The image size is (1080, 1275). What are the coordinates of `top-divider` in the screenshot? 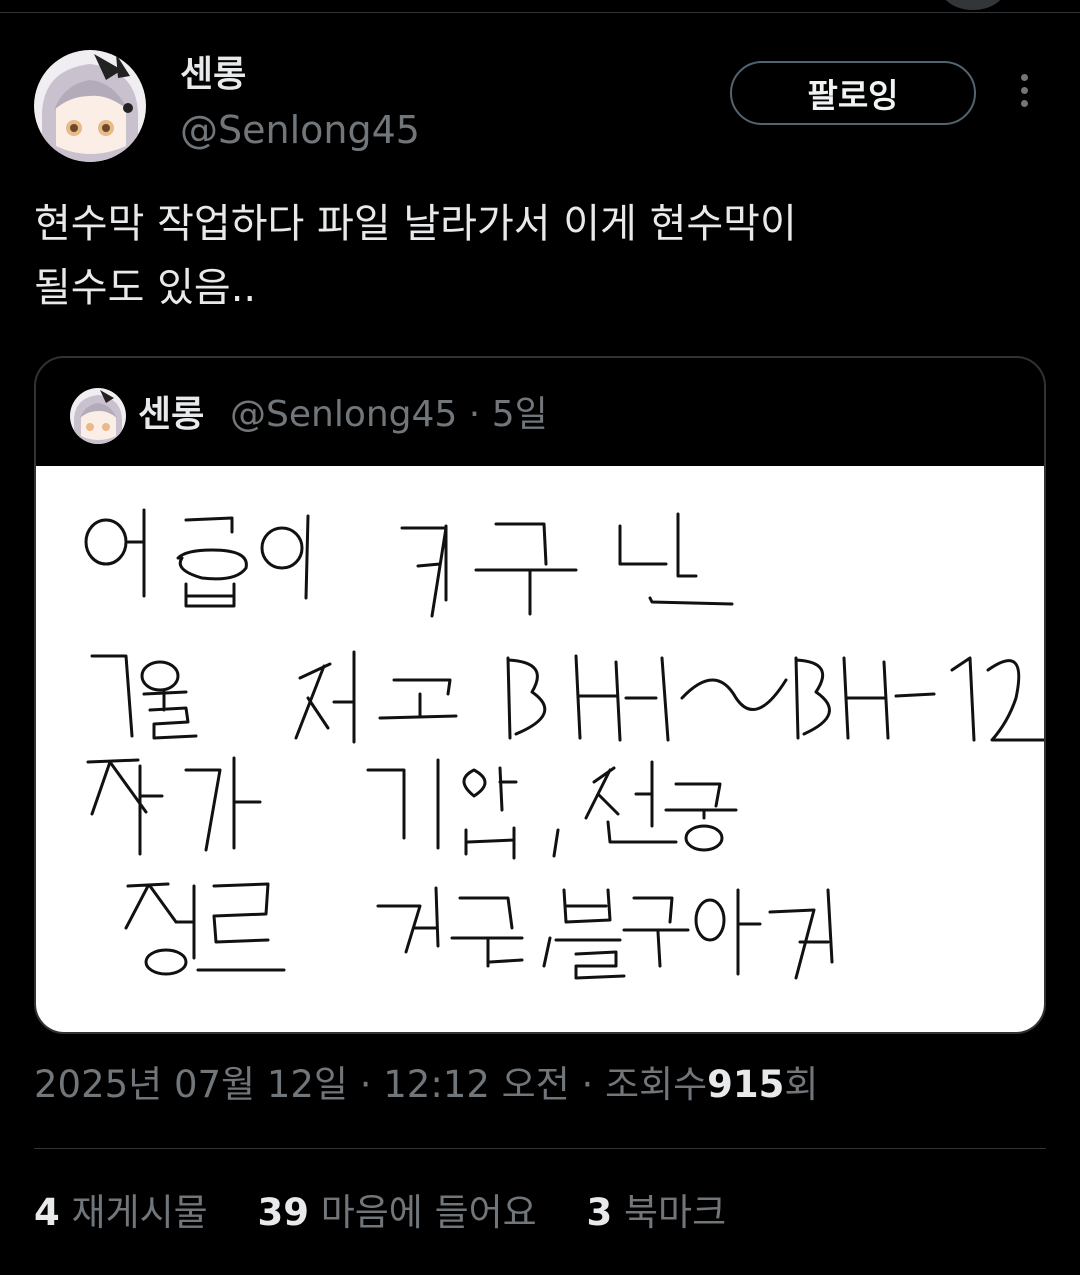 It's located at (540, 12).